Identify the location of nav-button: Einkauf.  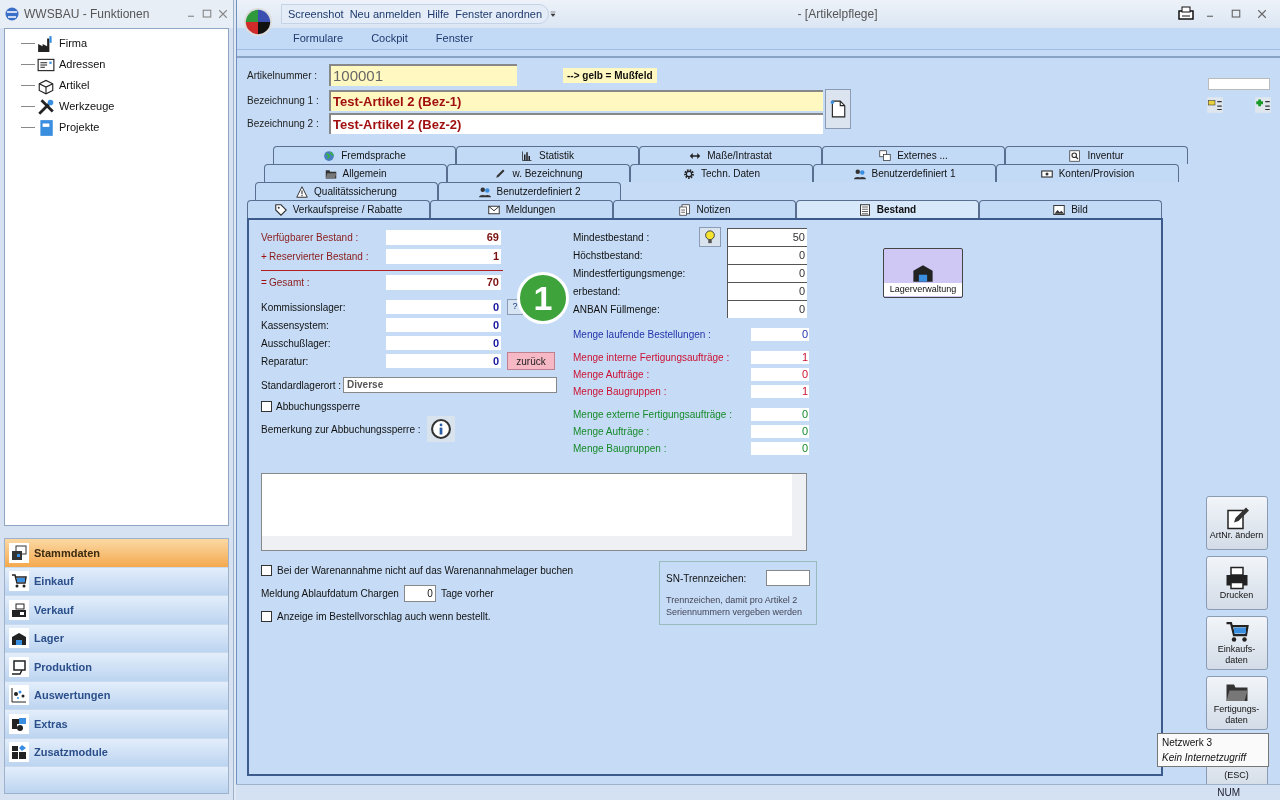
(116, 581).